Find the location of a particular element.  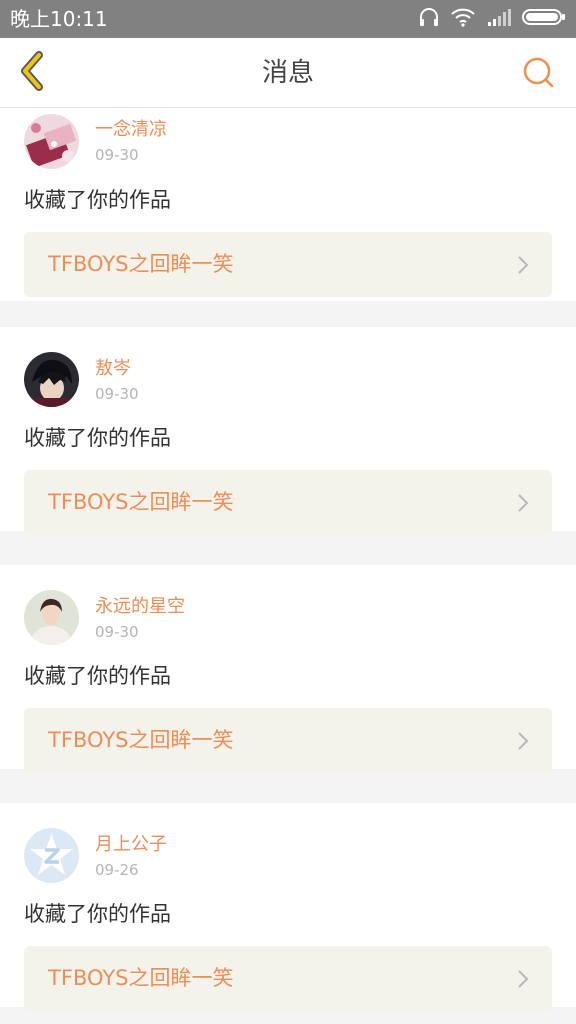

wifi-icon is located at coordinates (463, 19).